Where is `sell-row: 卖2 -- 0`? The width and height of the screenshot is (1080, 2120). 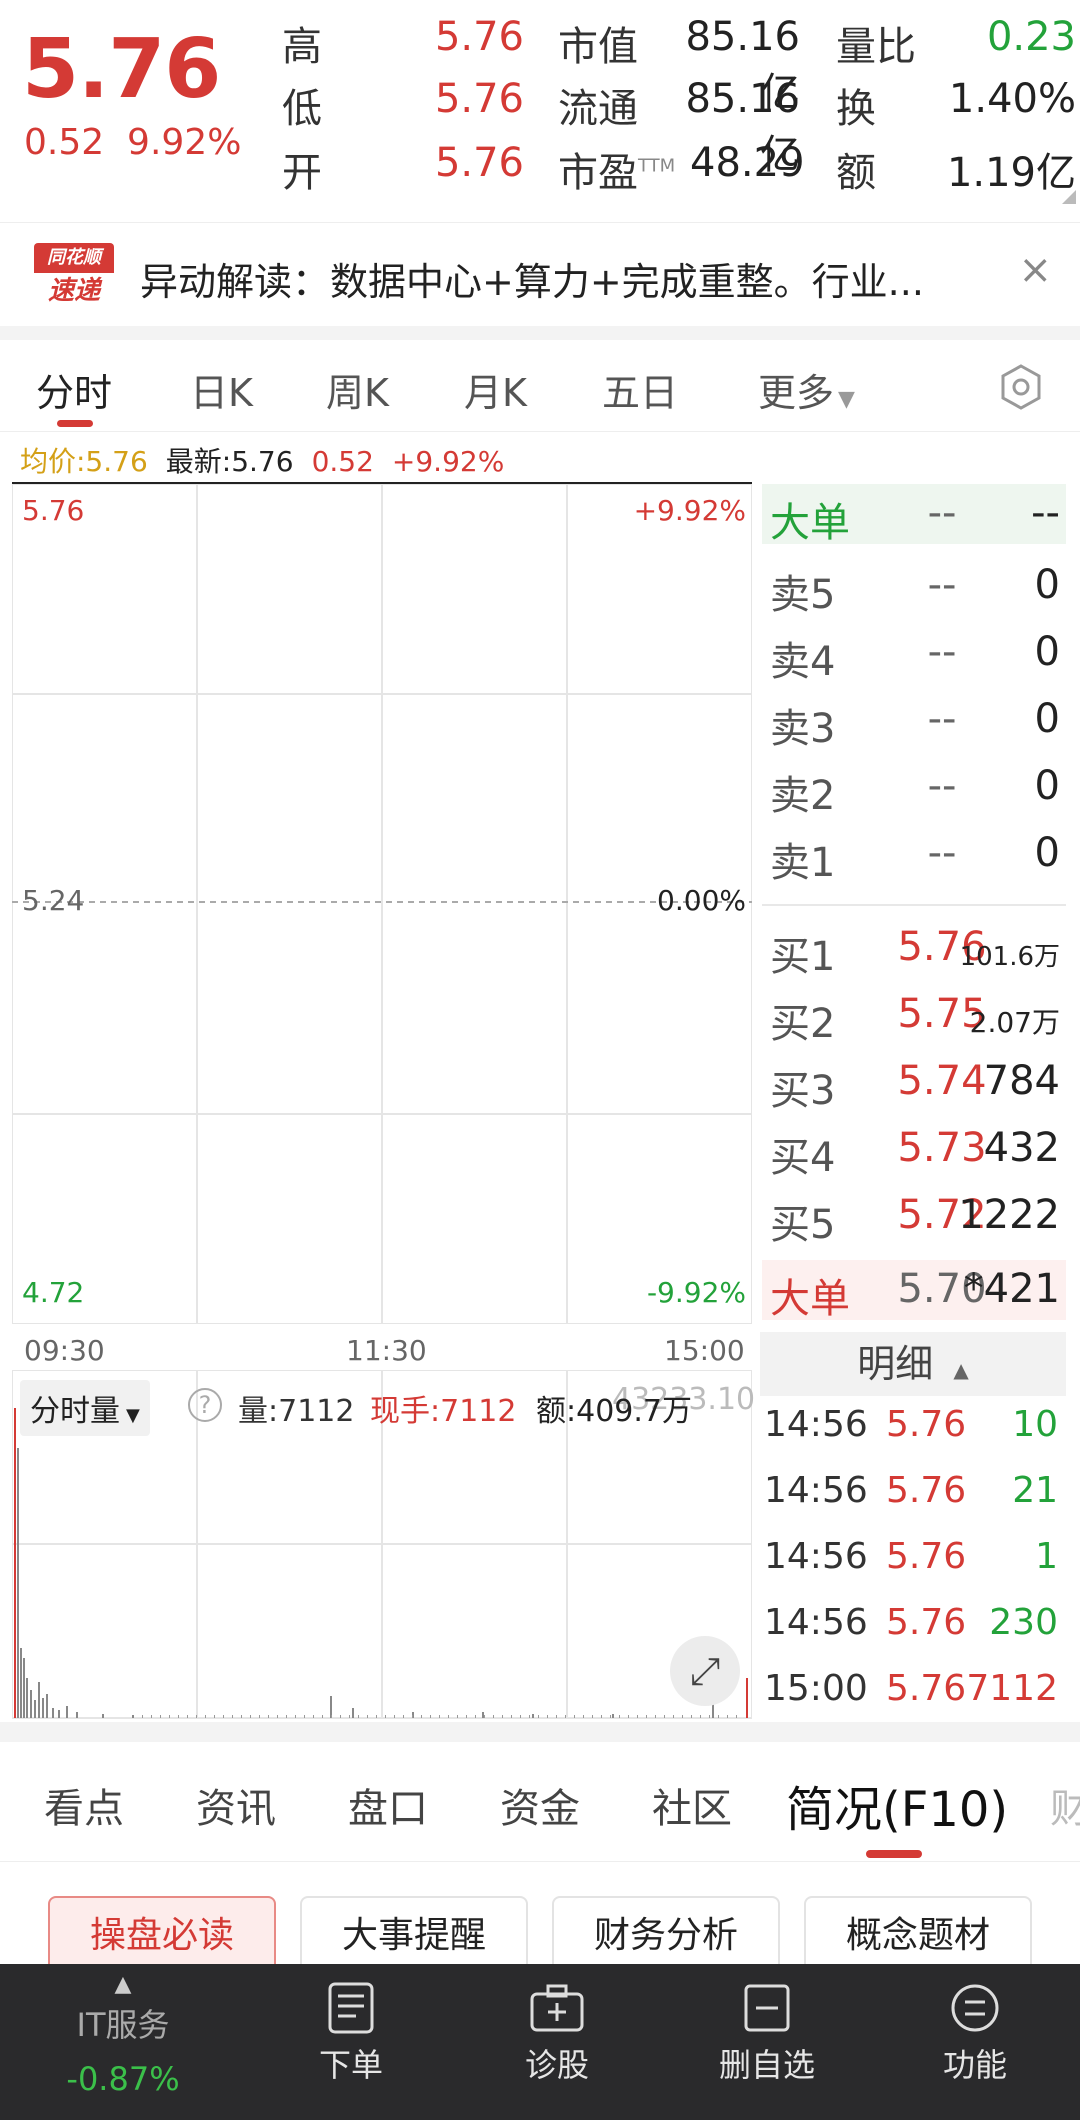
sell-row: 卖2 -- 0 is located at coordinates (914, 788).